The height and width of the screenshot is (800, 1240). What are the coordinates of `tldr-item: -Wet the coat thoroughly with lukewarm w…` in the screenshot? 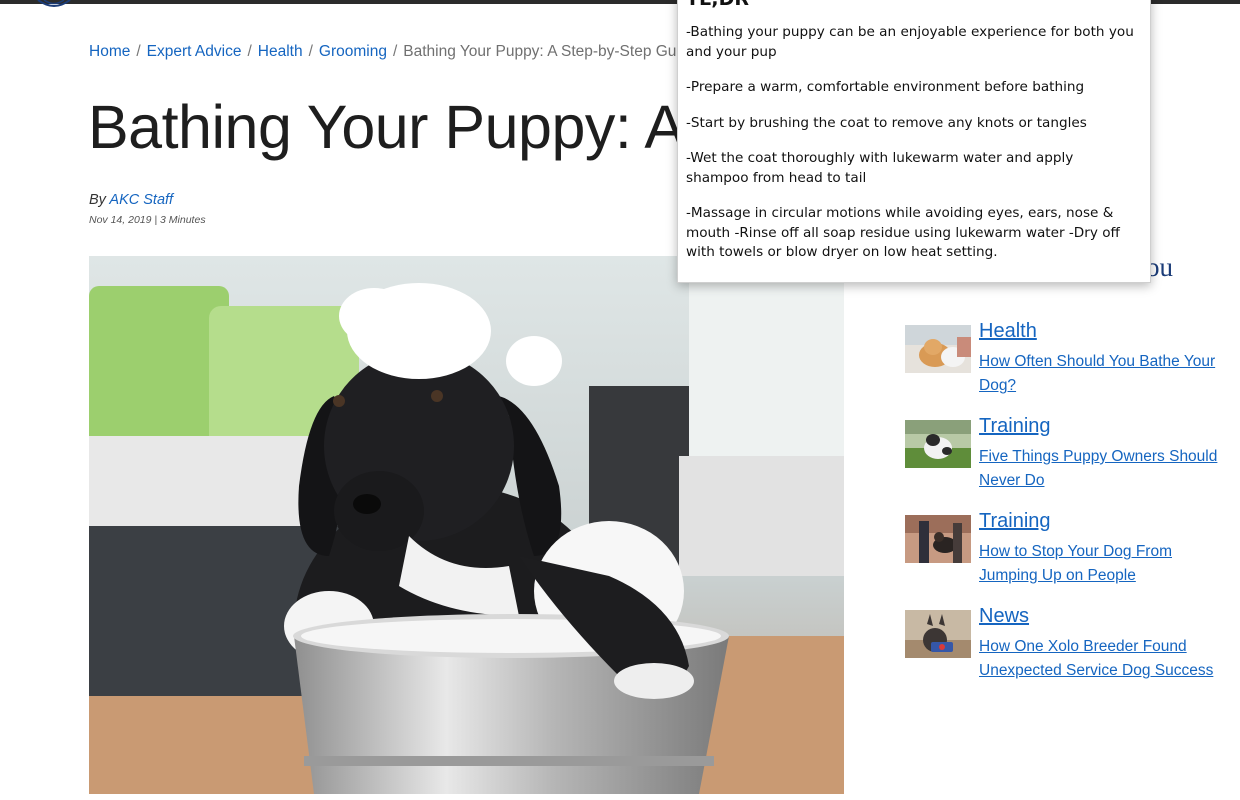 It's located at (880, 168).